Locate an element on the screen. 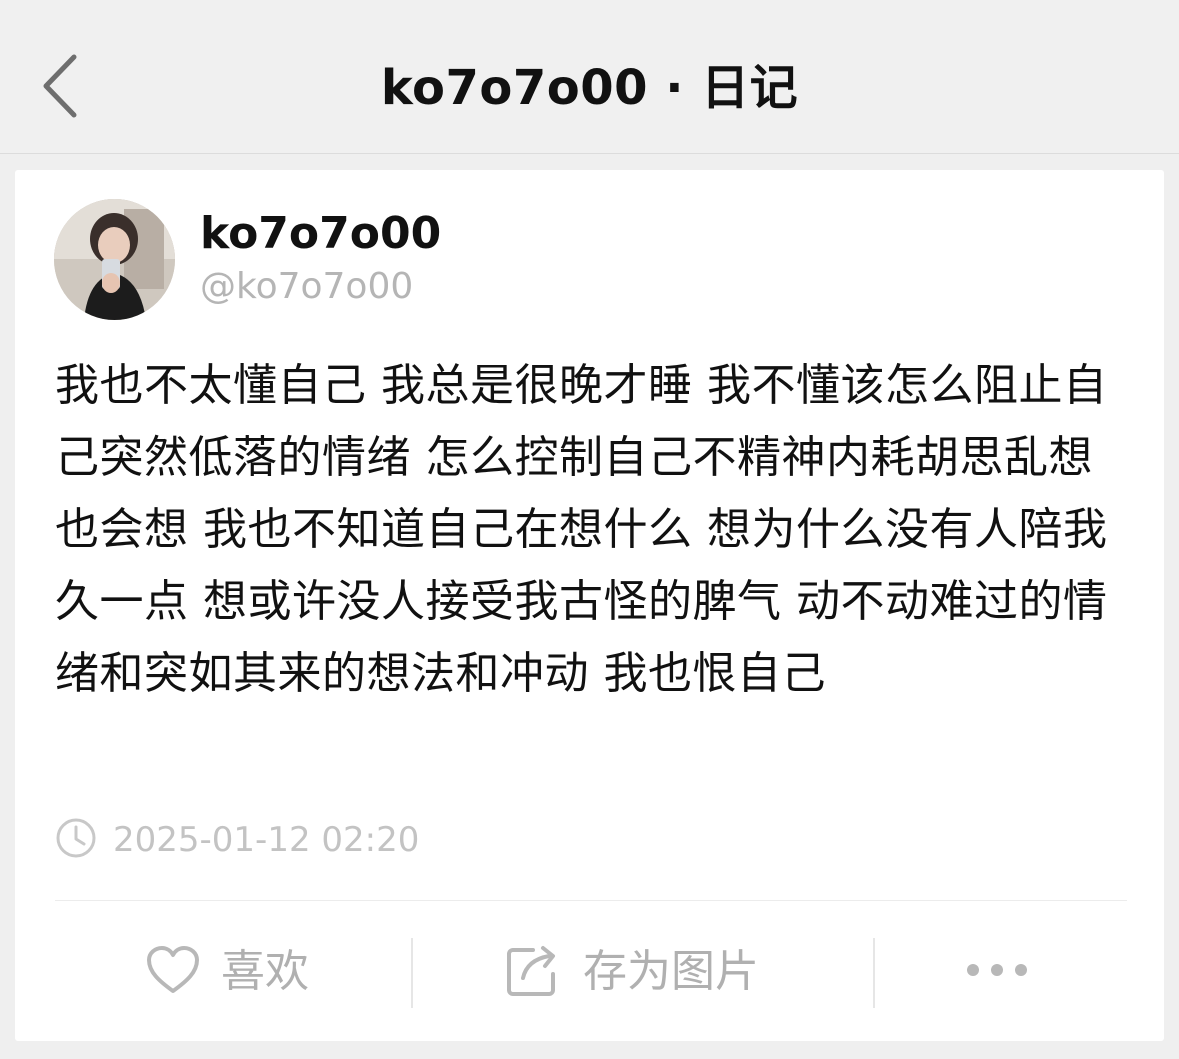 This screenshot has width=1179, height=1059. more-button is located at coordinates (997, 972).